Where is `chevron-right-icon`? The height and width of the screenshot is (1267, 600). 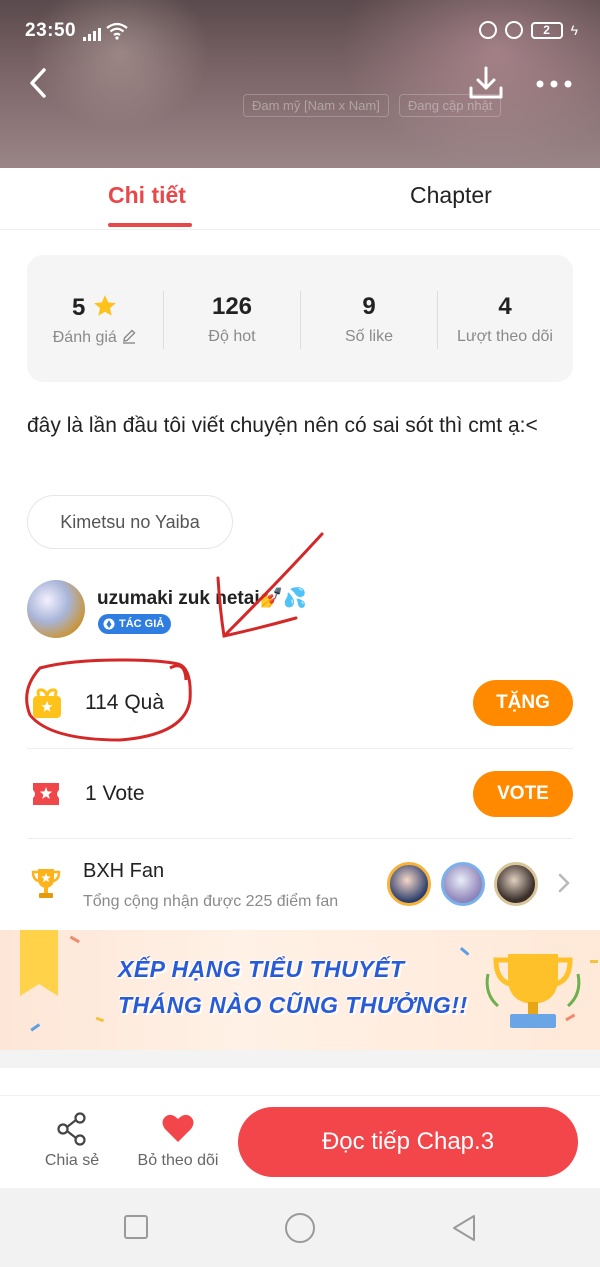
chevron-right-icon is located at coordinates (564, 883).